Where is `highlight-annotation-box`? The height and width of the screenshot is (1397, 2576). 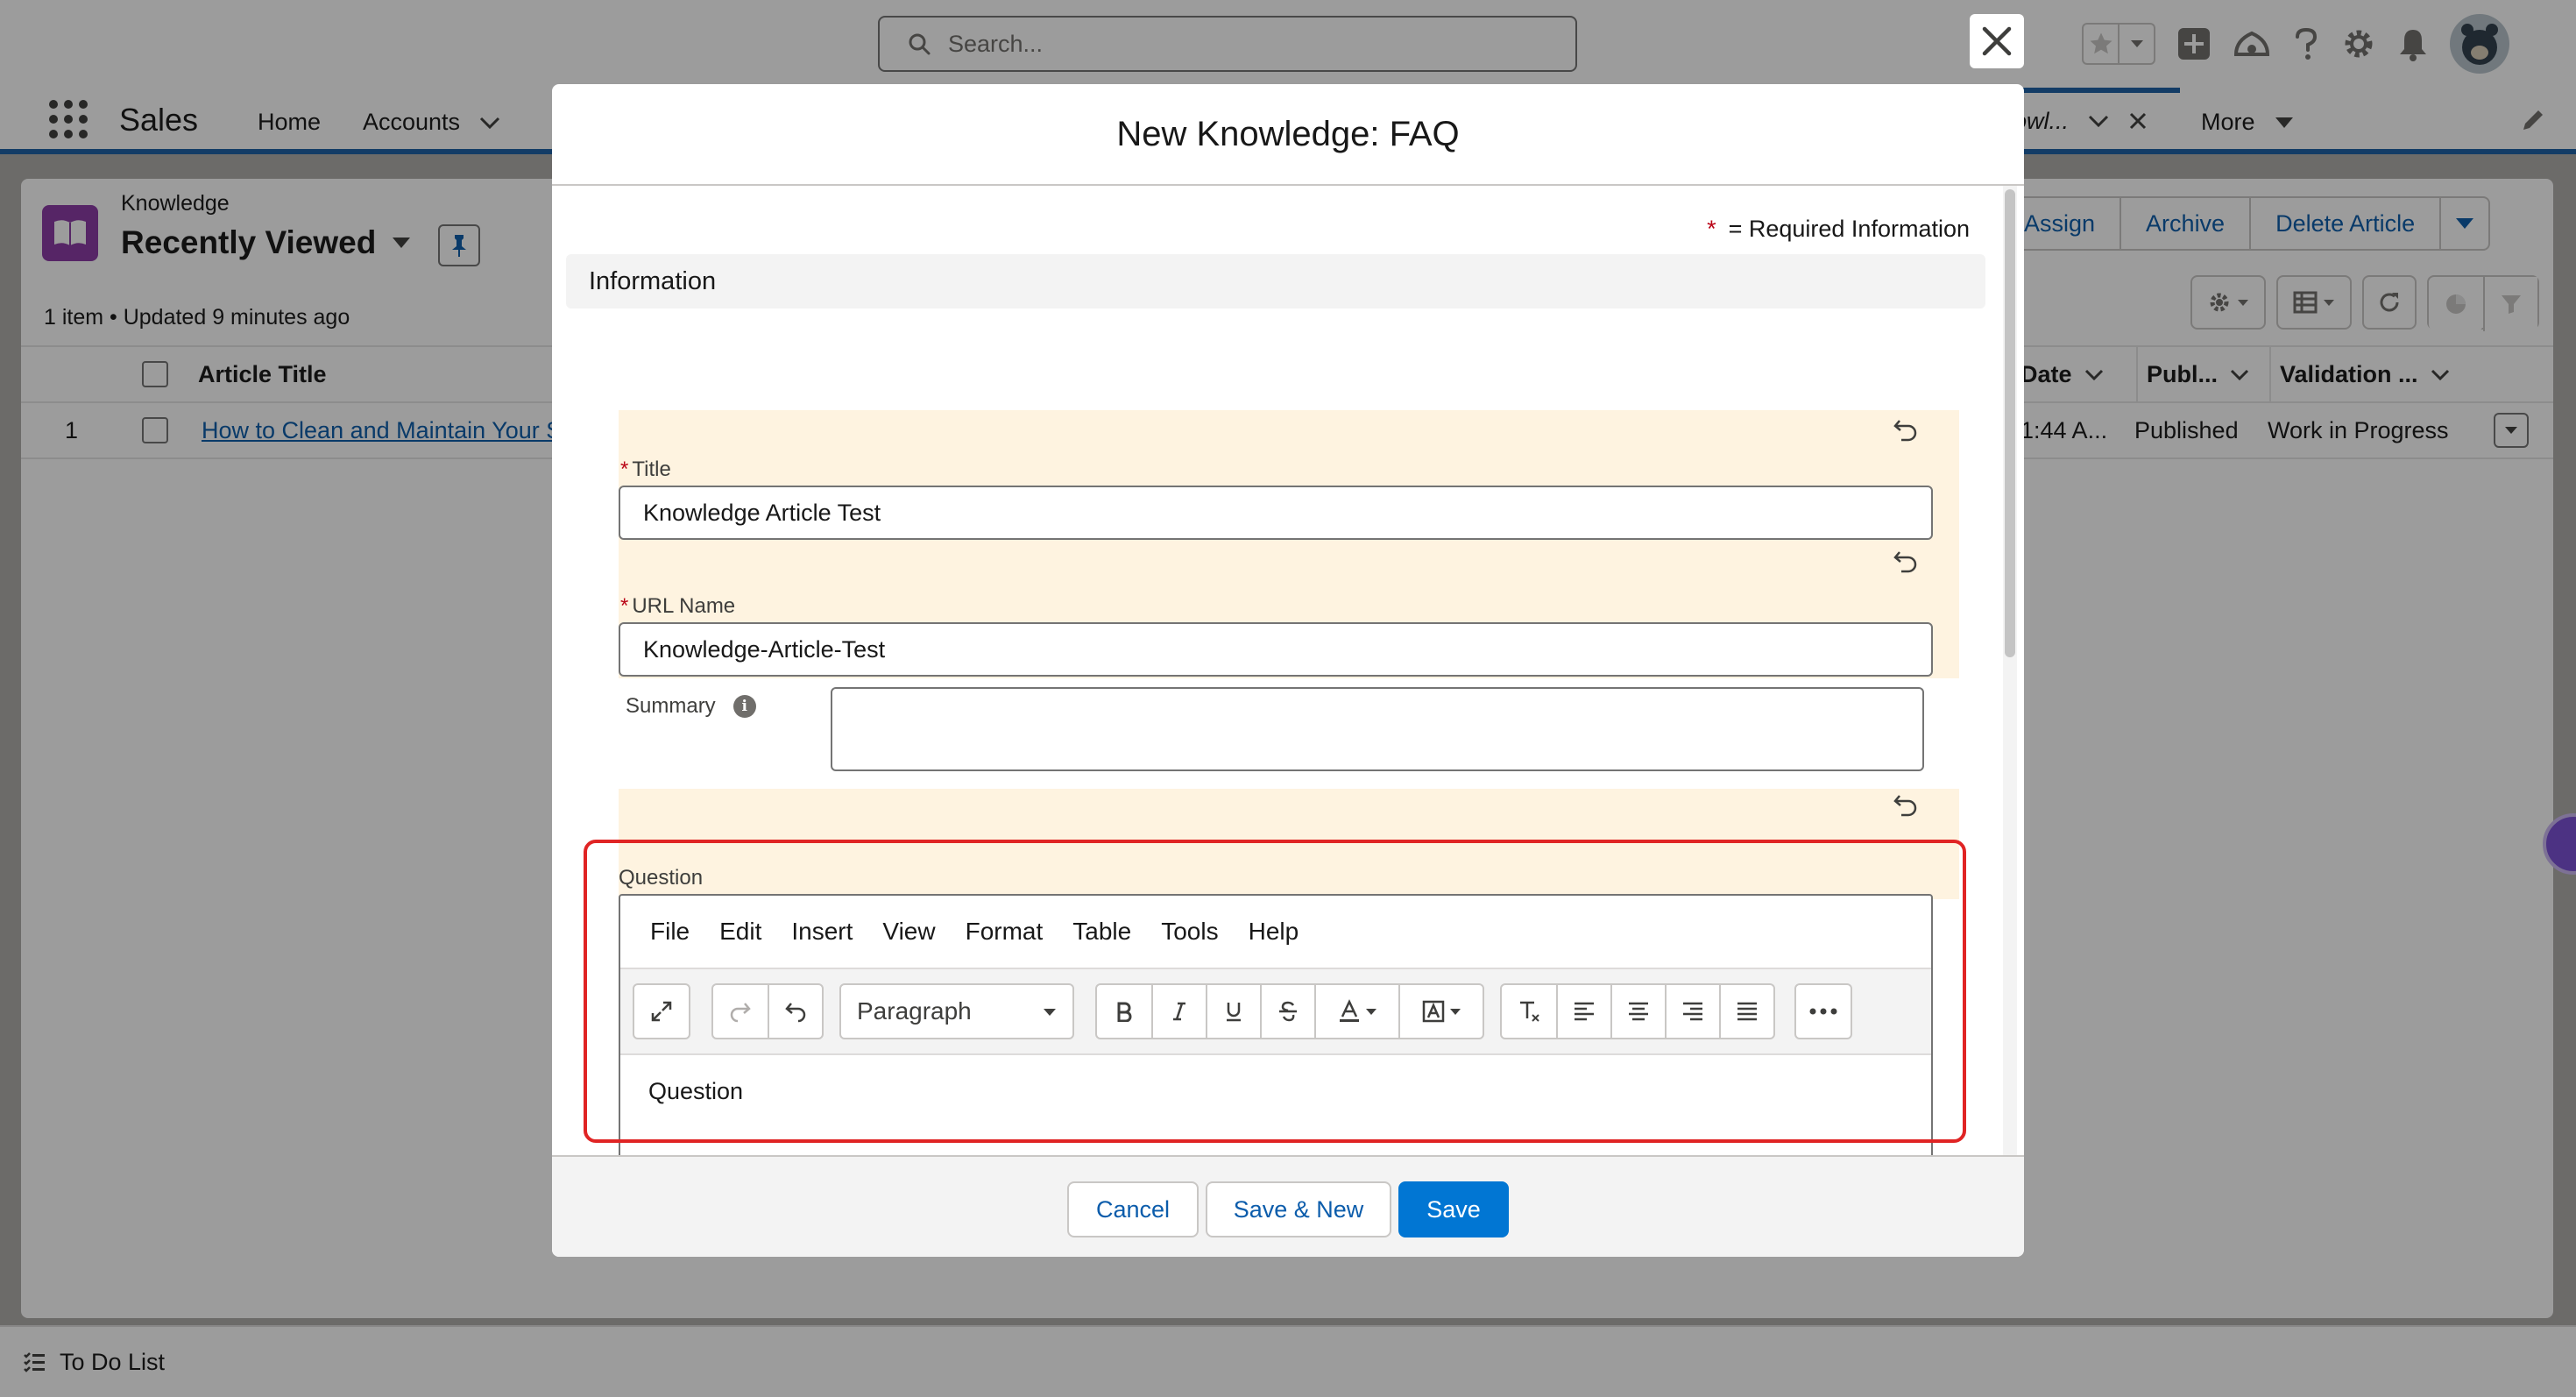 highlight-annotation-box is located at coordinates (1275, 992).